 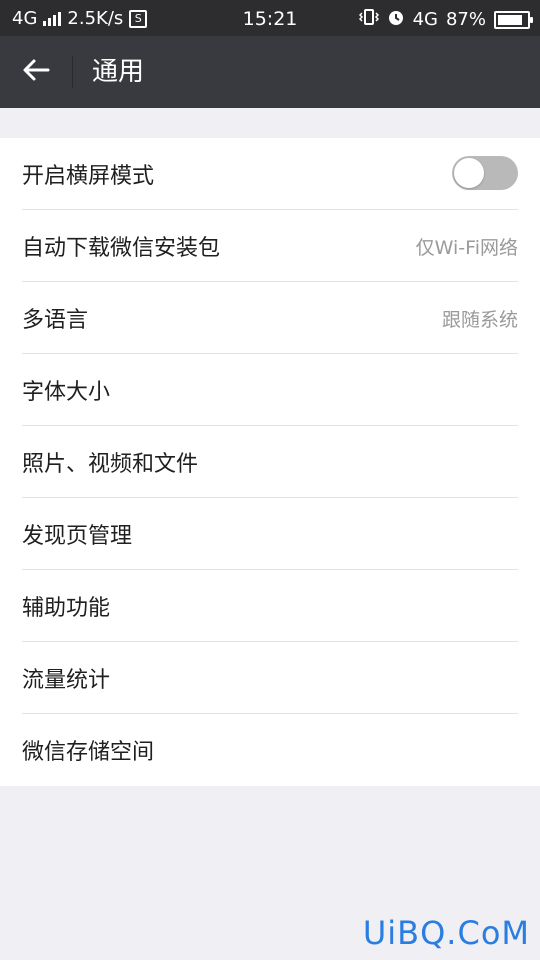 What do you see at coordinates (270, 390) in the screenshot?
I see `setting-font-size: 字体大小` at bounding box center [270, 390].